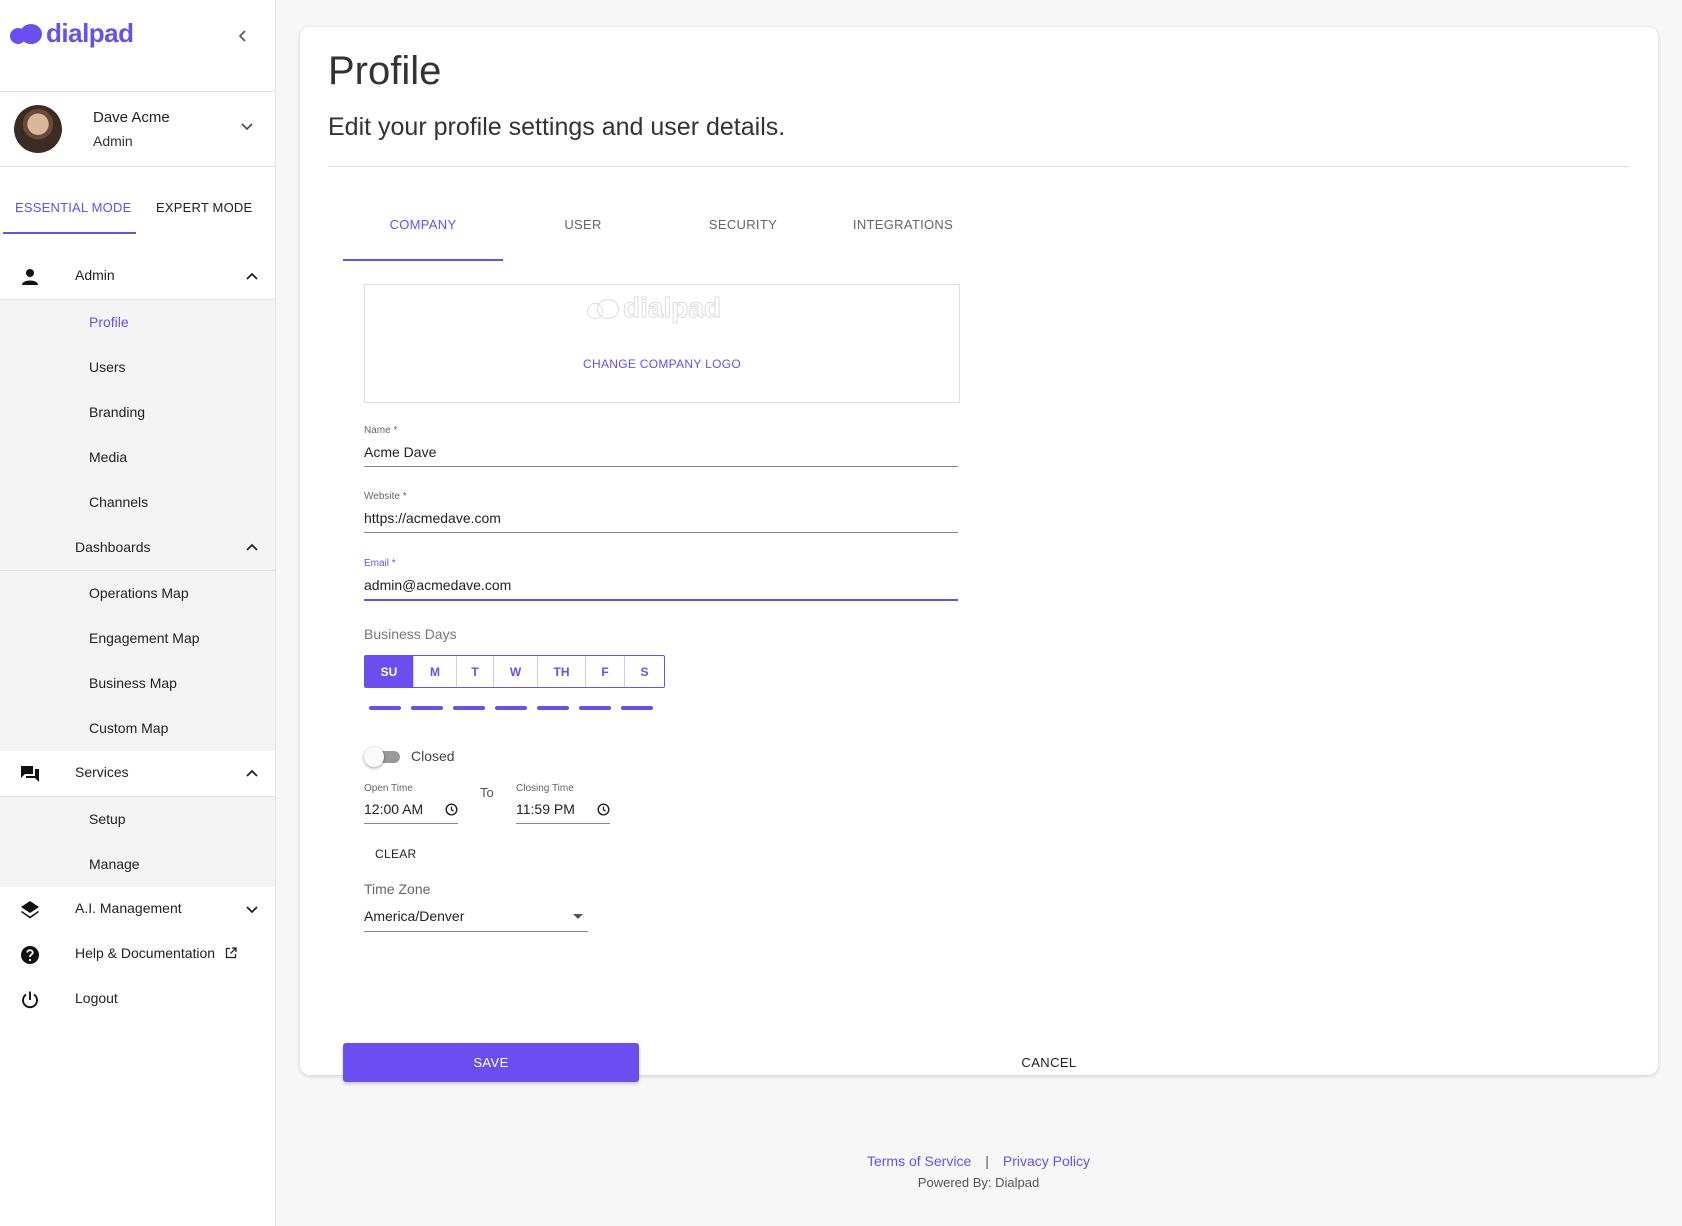 This screenshot has width=1682, height=1226. I want to click on website-field-label: Website *, so click(385, 496).